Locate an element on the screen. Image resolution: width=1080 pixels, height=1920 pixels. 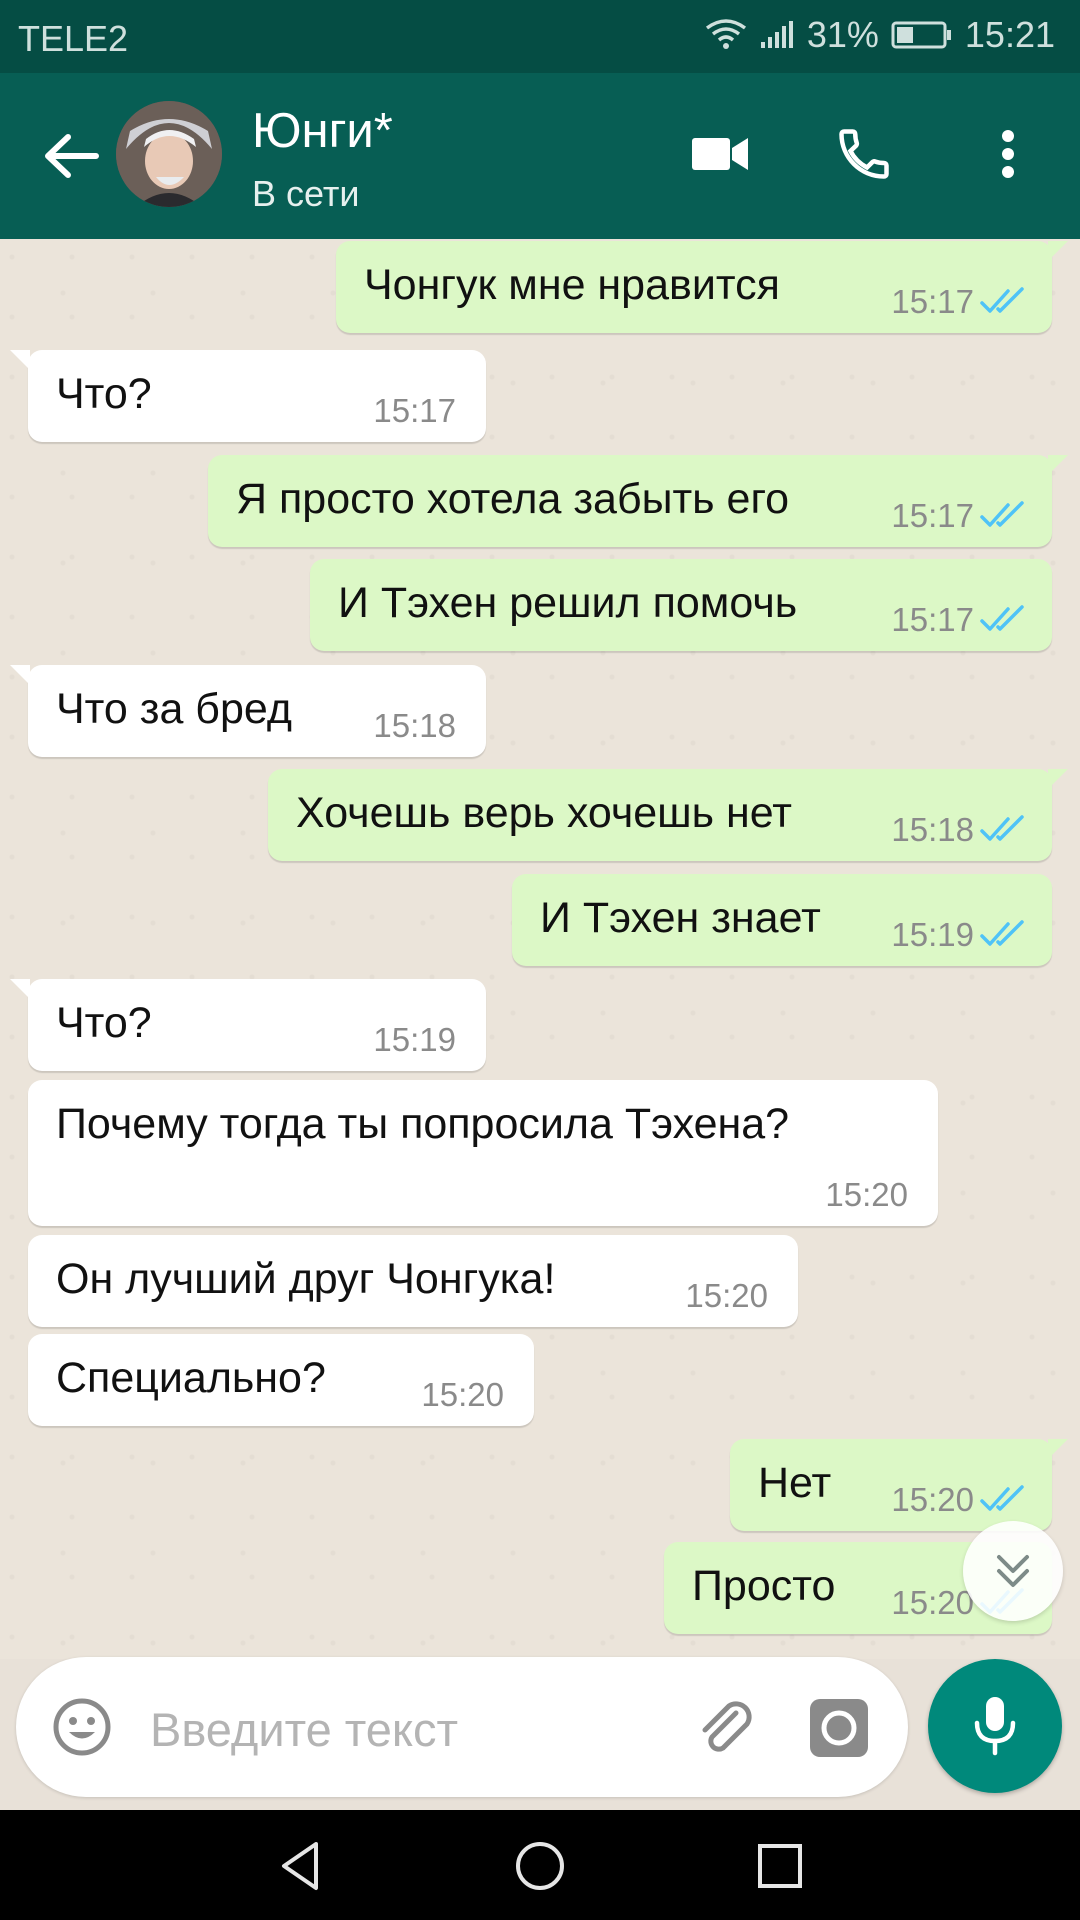
message-outgoing: И Тэхен решил помочь 15:17 is located at coordinates (681, 605).